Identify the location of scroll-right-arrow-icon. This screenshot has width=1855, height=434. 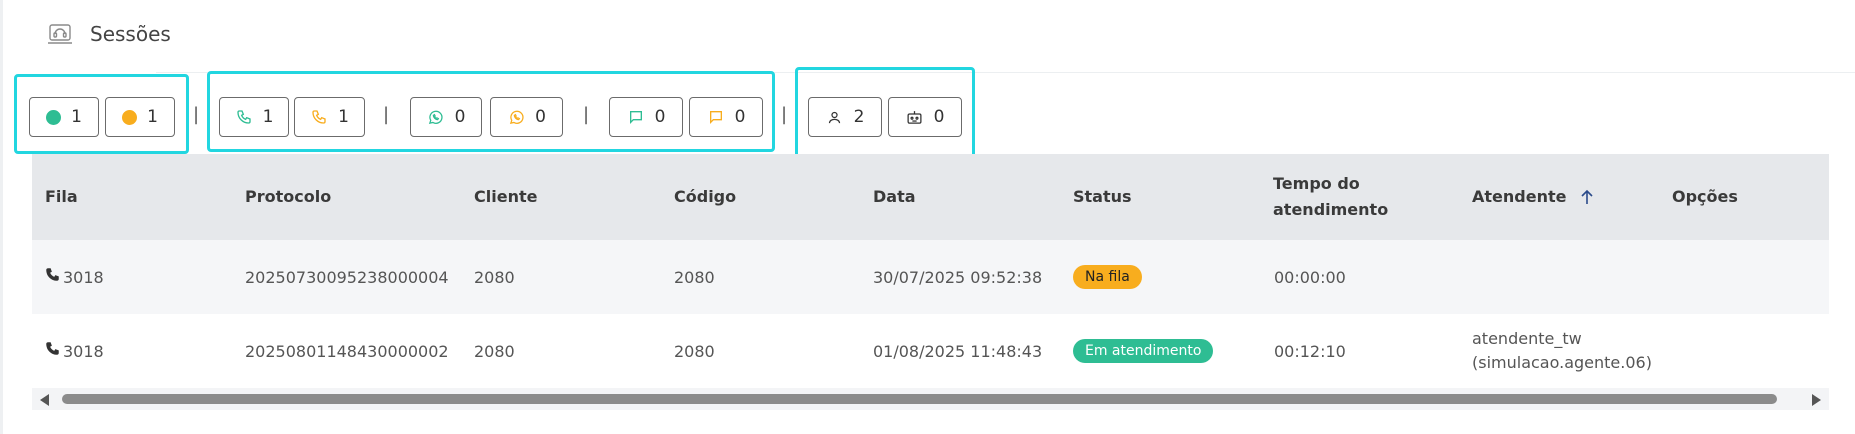
(1816, 400).